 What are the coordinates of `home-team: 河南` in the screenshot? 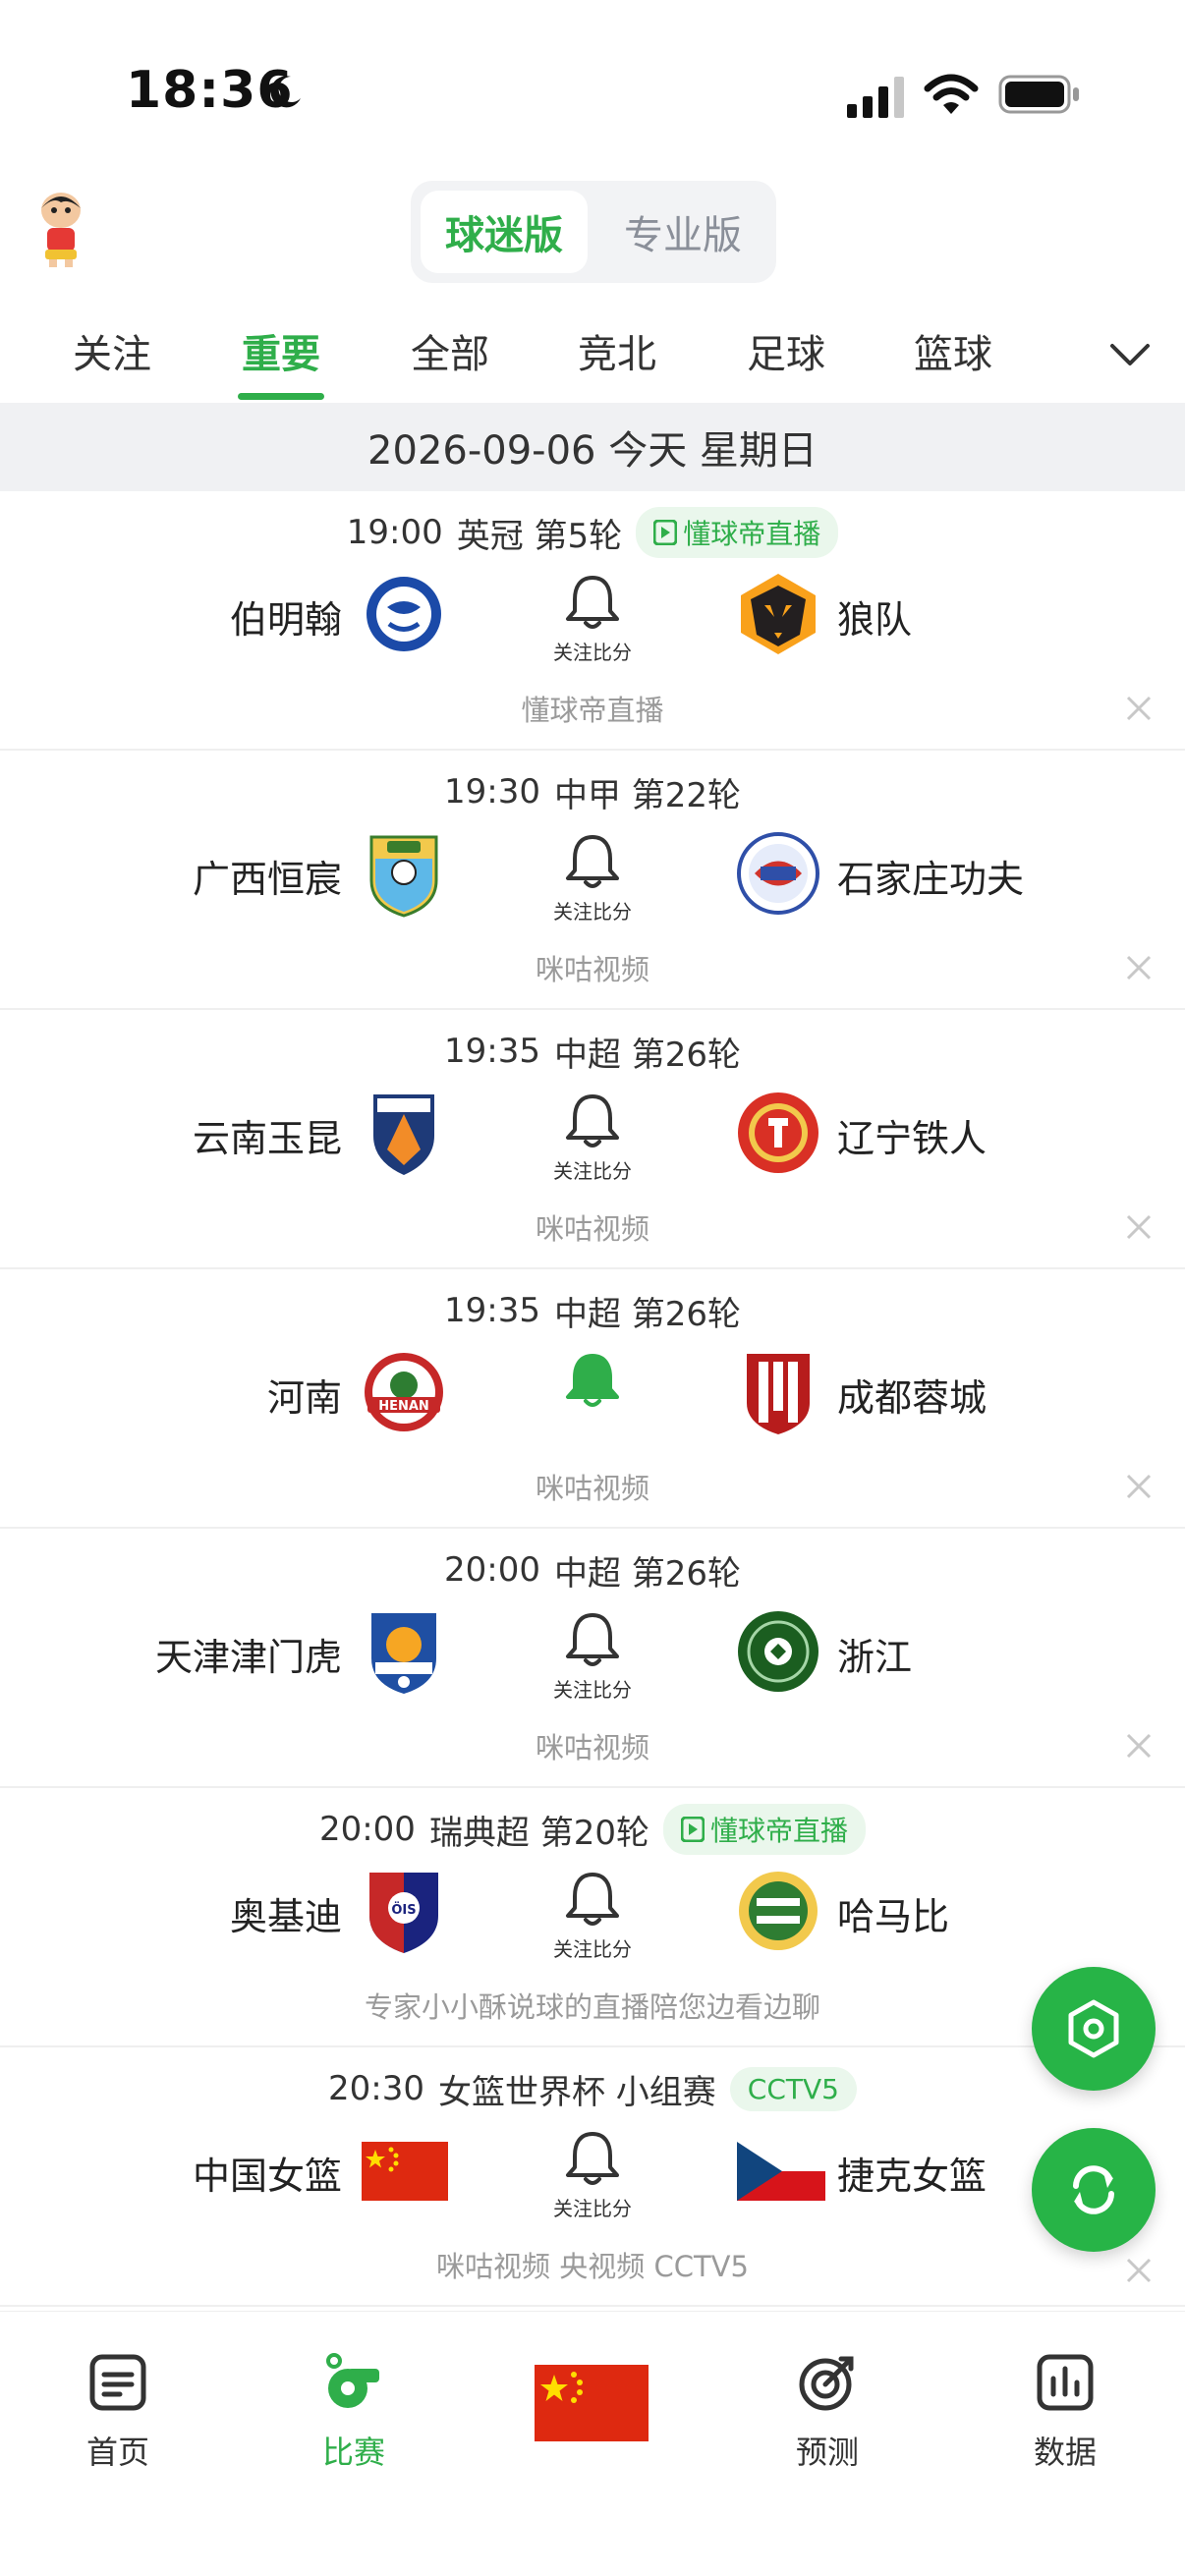 It's located at (304, 1398).